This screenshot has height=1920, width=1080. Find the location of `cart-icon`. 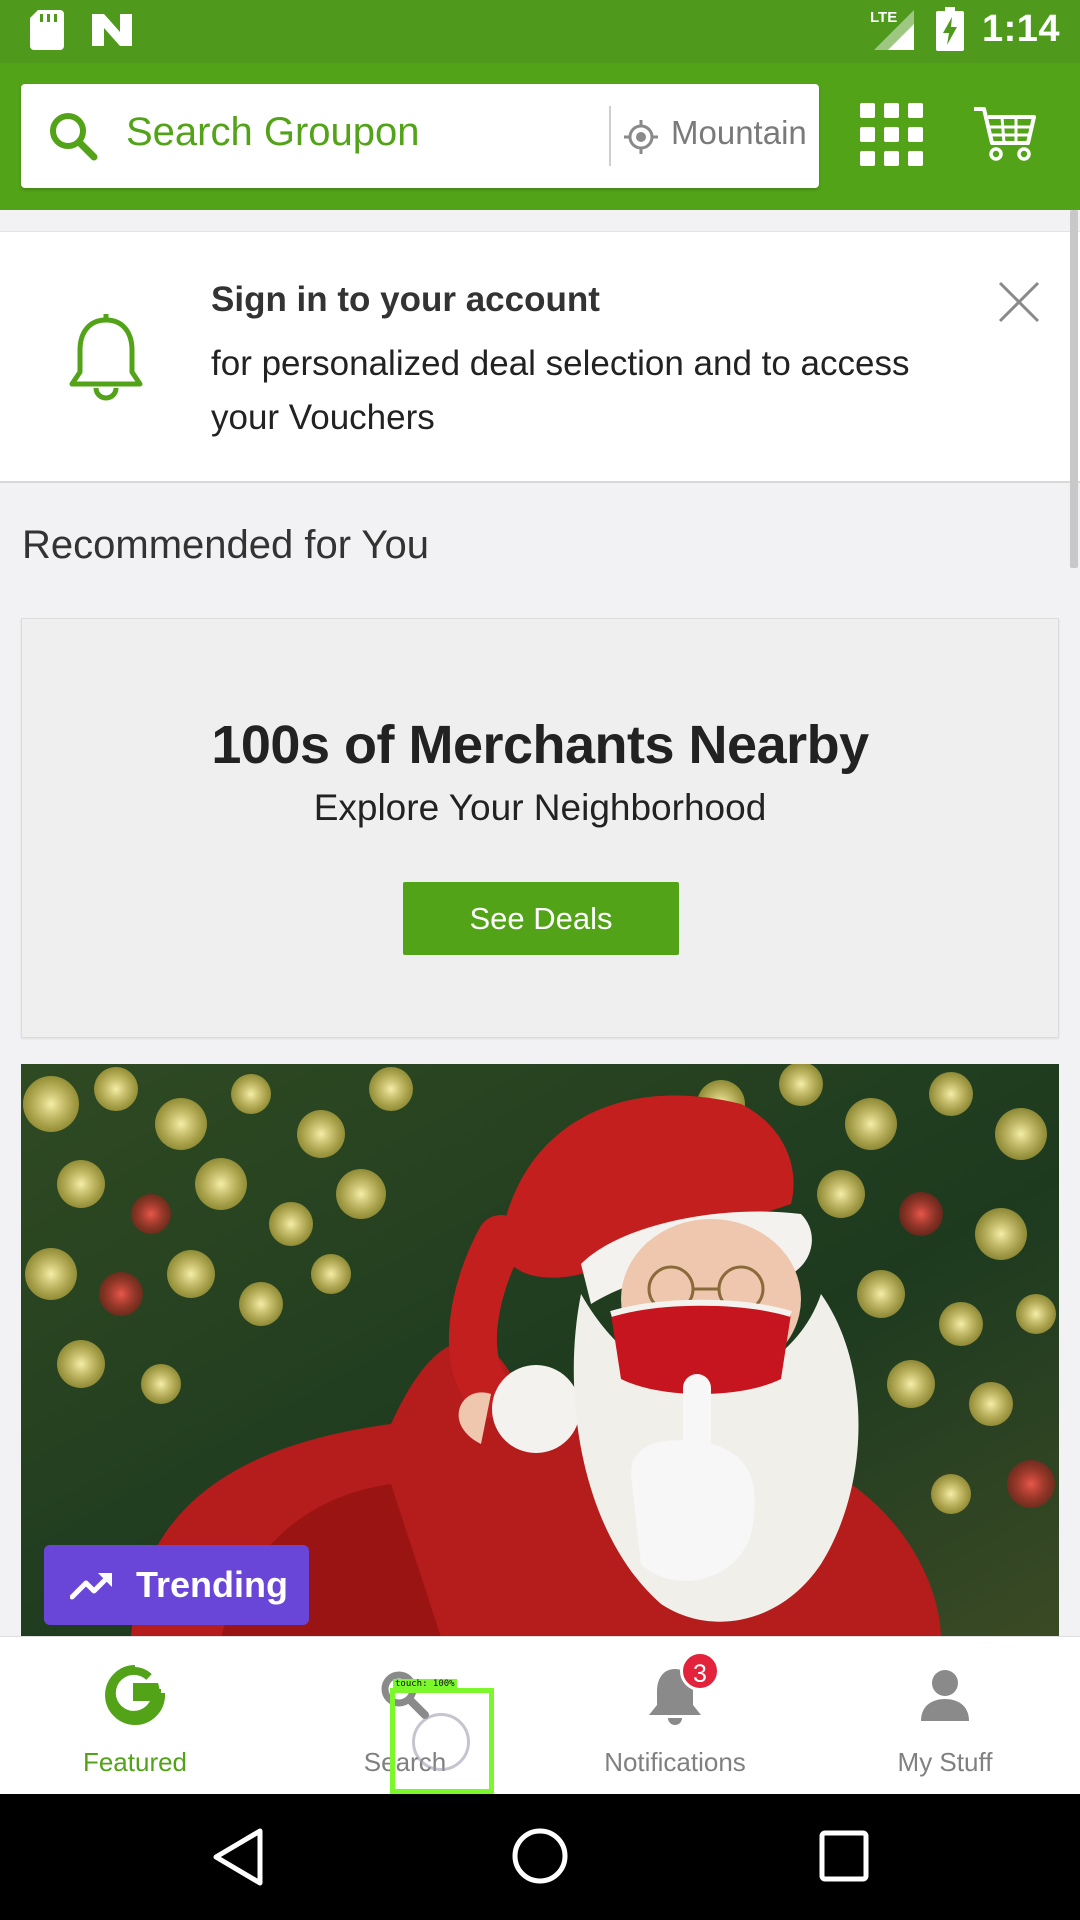

cart-icon is located at coordinates (1005, 133).